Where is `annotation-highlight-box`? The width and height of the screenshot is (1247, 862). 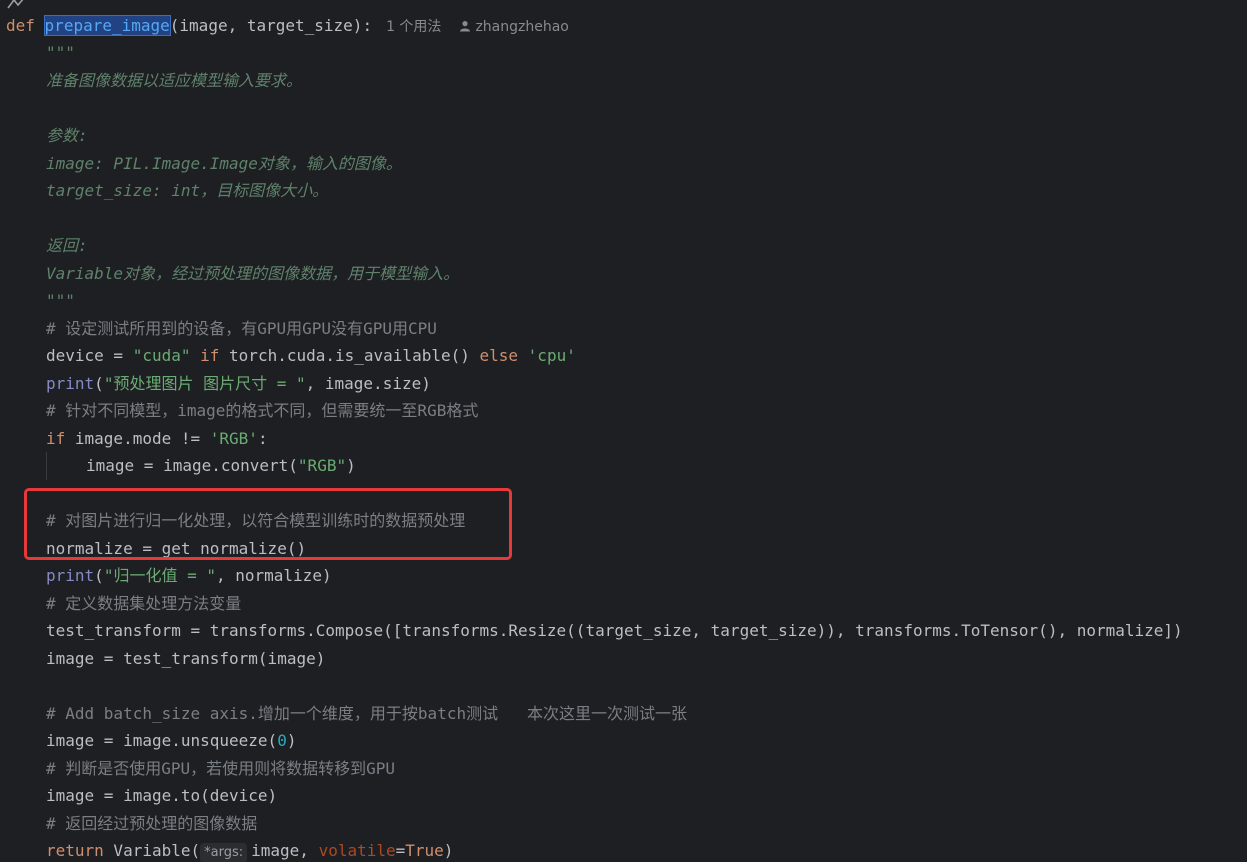
annotation-highlight-box is located at coordinates (268, 524).